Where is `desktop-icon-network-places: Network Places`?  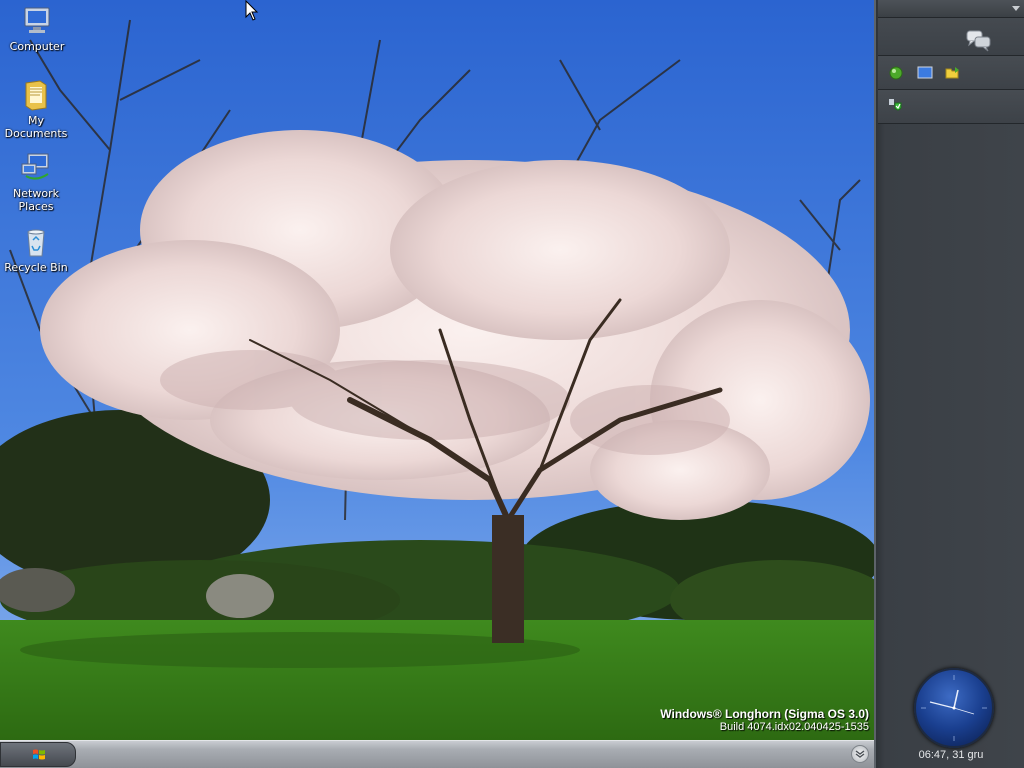
desktop-icon-network-places: Network Places is located at coordinates (37, 182).